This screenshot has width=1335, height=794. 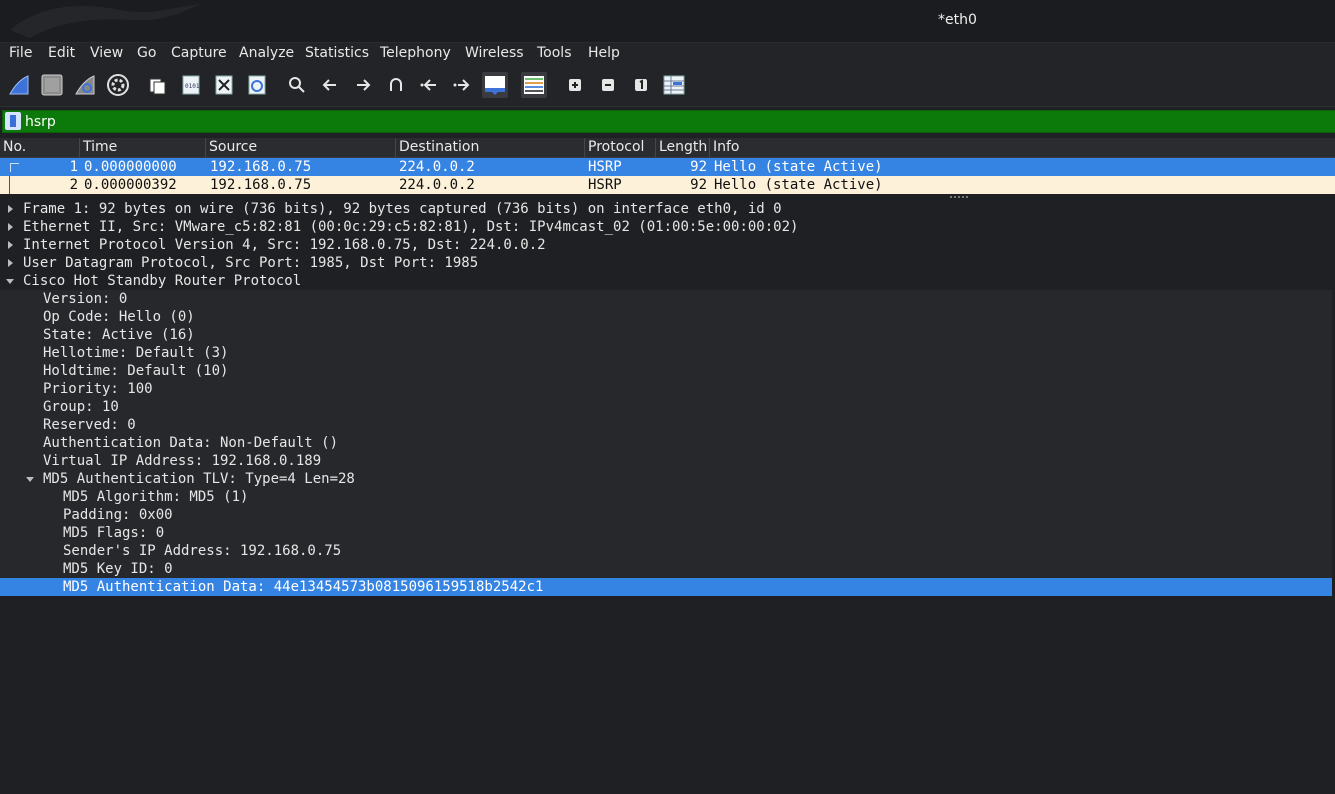 I want to click on menu-edit: Edit, so click(x=61, y=53).